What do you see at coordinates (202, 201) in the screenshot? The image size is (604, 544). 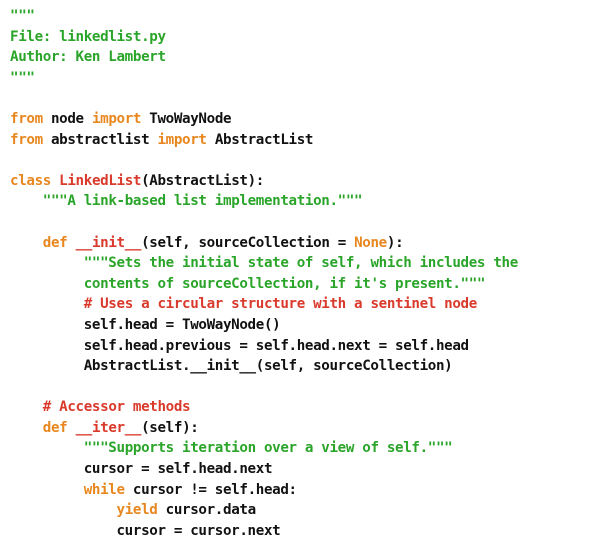 I see `string-token: """A link-based list implementation."""` at bounding box center [202, 201].